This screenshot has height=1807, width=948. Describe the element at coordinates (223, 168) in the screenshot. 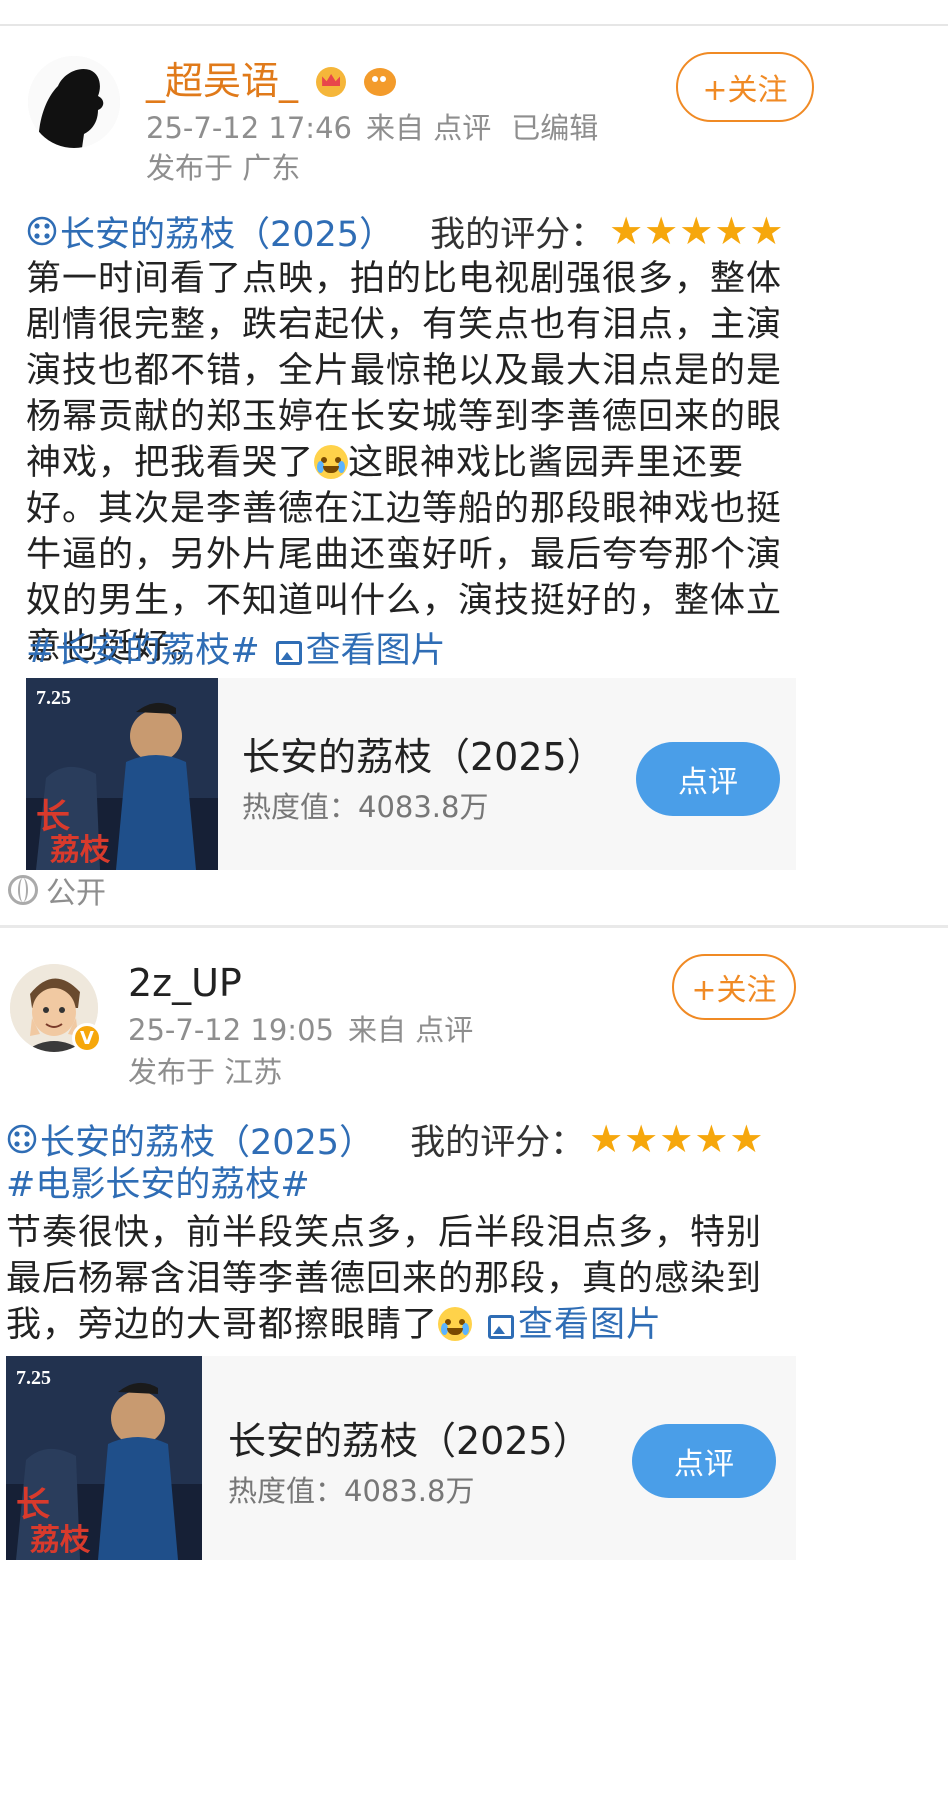

I see `post-location: 发布于 广东` at that location.